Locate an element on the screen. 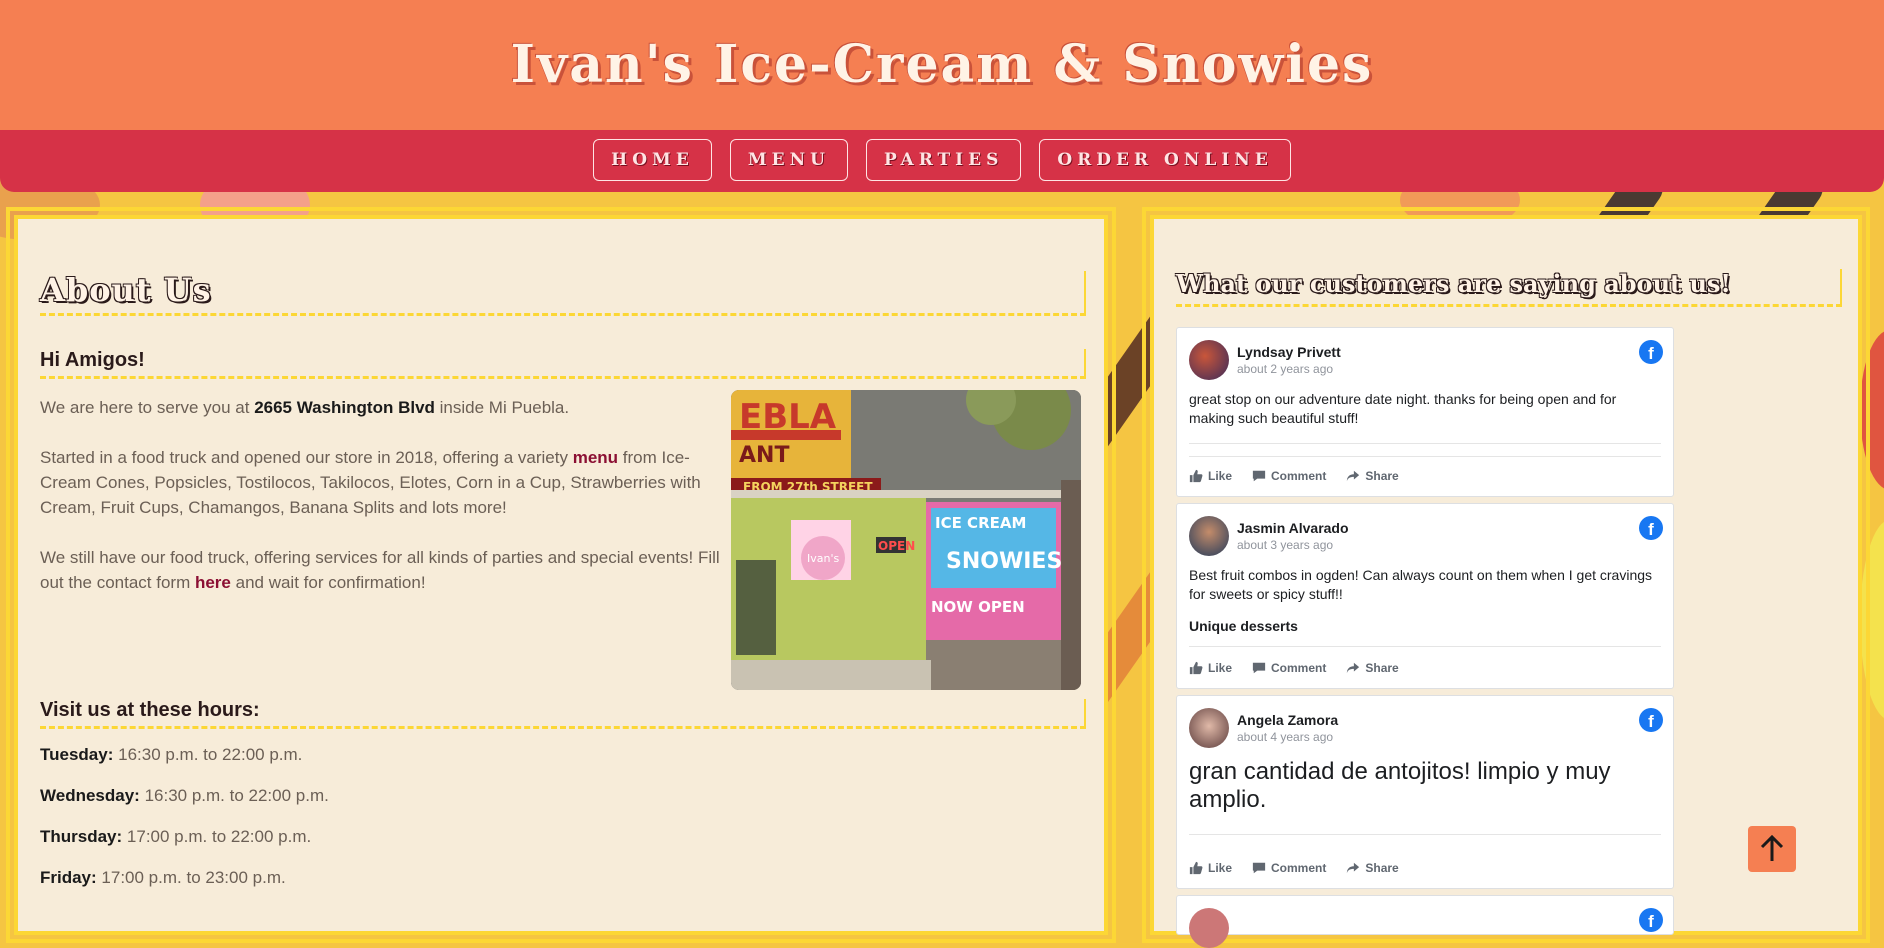 Image resolution: width=1884 pixels, height=948 pixels. photo-sign-logo: Ivan's is located at coordinates (823, 558).